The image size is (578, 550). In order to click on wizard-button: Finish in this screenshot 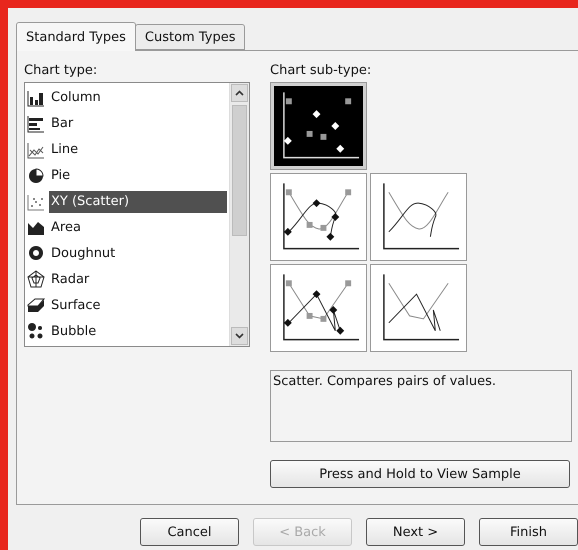, I will do `click(528, 532)`.